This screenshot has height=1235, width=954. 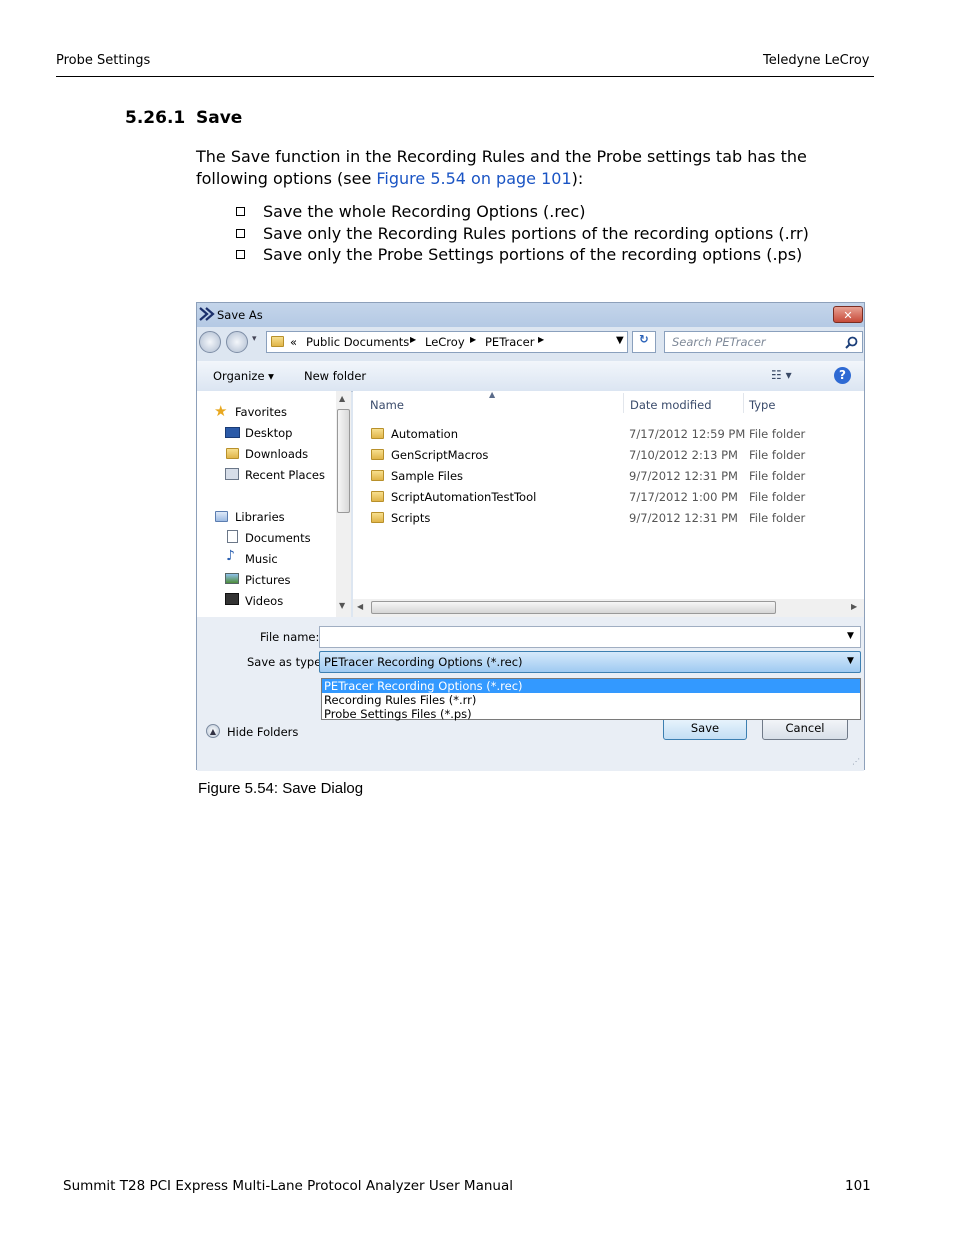 What do you see at coordinates (781, 375) in the screenshot?
I see `view-options-icon: ☷ ▾` at bounding box center [781, 375].